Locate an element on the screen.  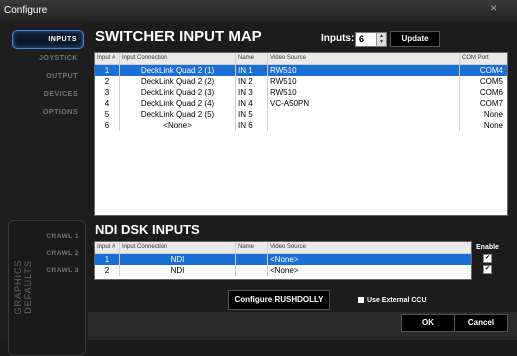
table-row: 1 DeckLink Quad 2 (1) IN 1 RW510 COM4 is located at coordinates (301, 70).